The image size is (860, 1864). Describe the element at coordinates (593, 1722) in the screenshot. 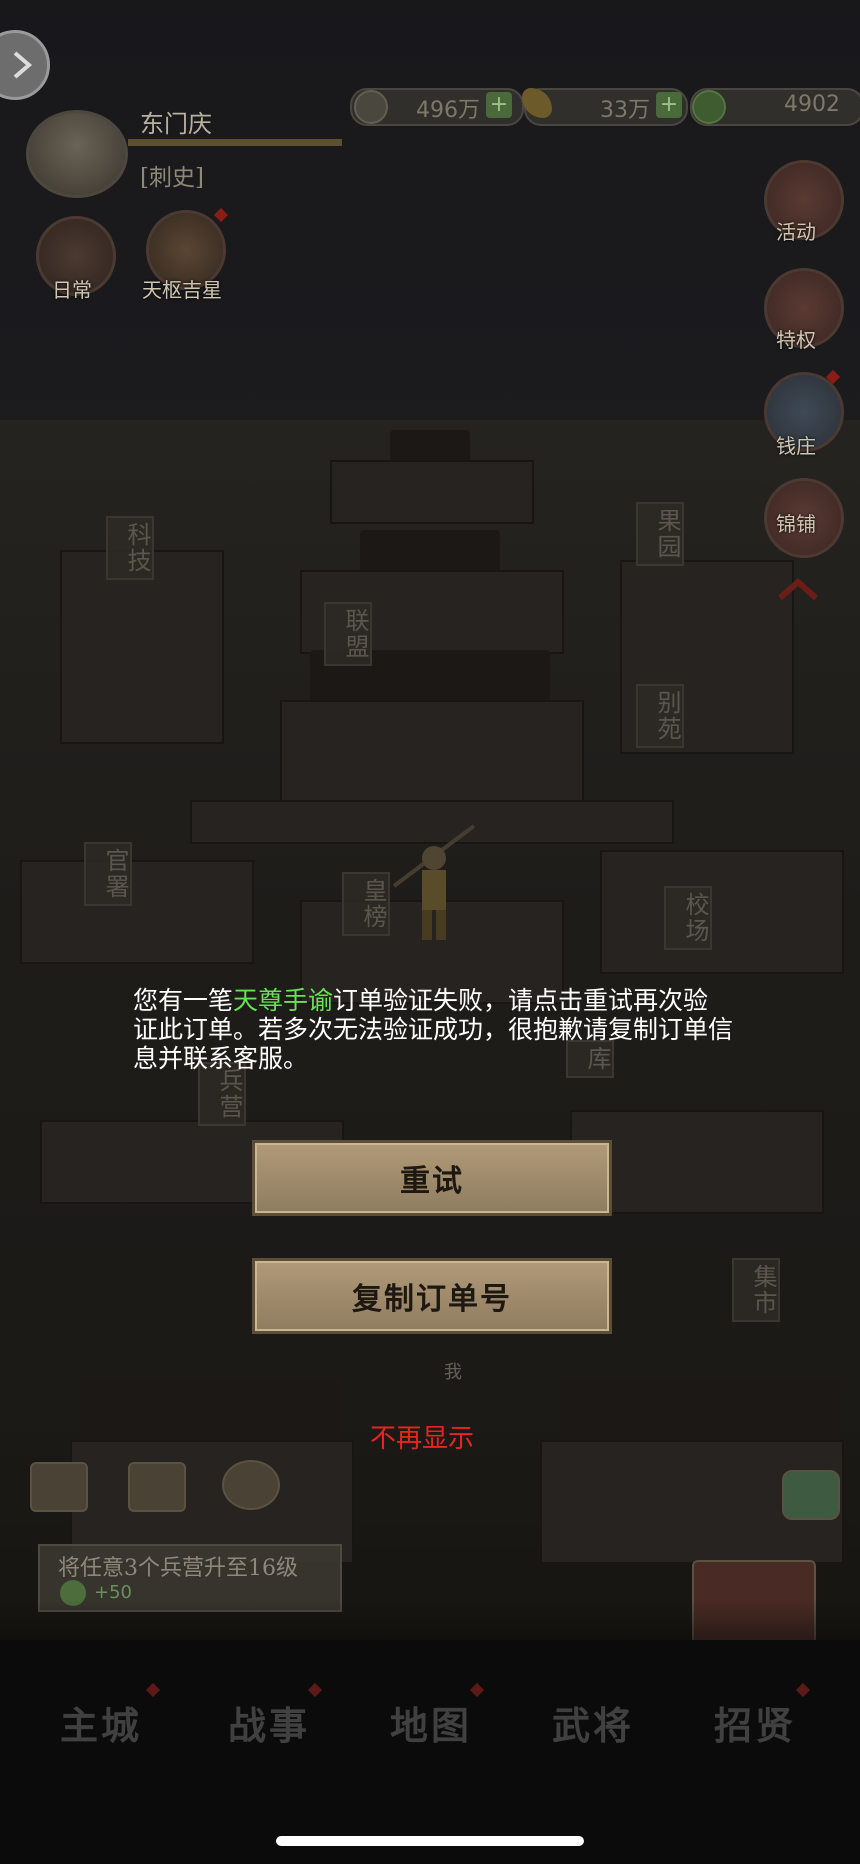

I see `tab-generals: 武将` at that location.